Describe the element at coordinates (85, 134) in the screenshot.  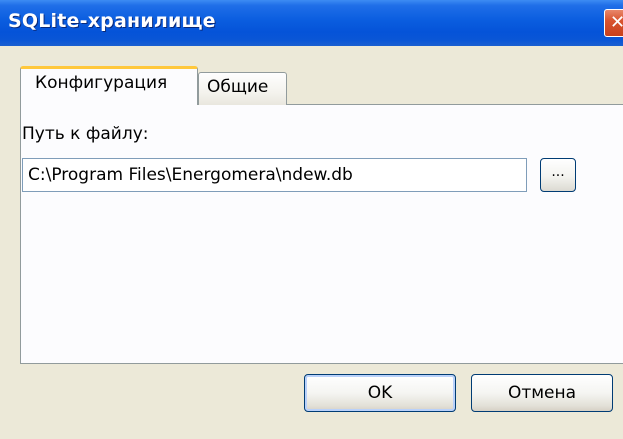
I see `file-path-label: Путь к файлу:` at that location.